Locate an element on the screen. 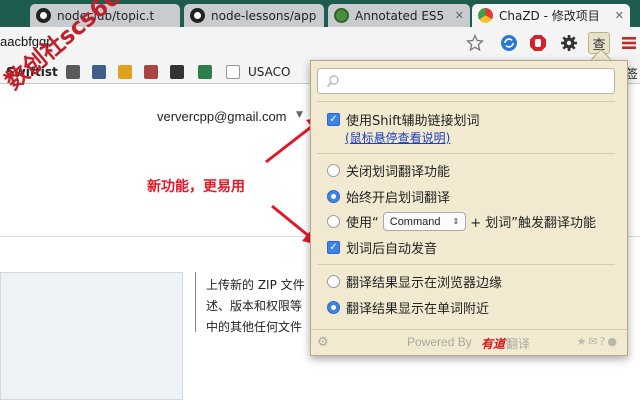  modifier-key-select: Command ⇕ is located at coordinates (424, 221).